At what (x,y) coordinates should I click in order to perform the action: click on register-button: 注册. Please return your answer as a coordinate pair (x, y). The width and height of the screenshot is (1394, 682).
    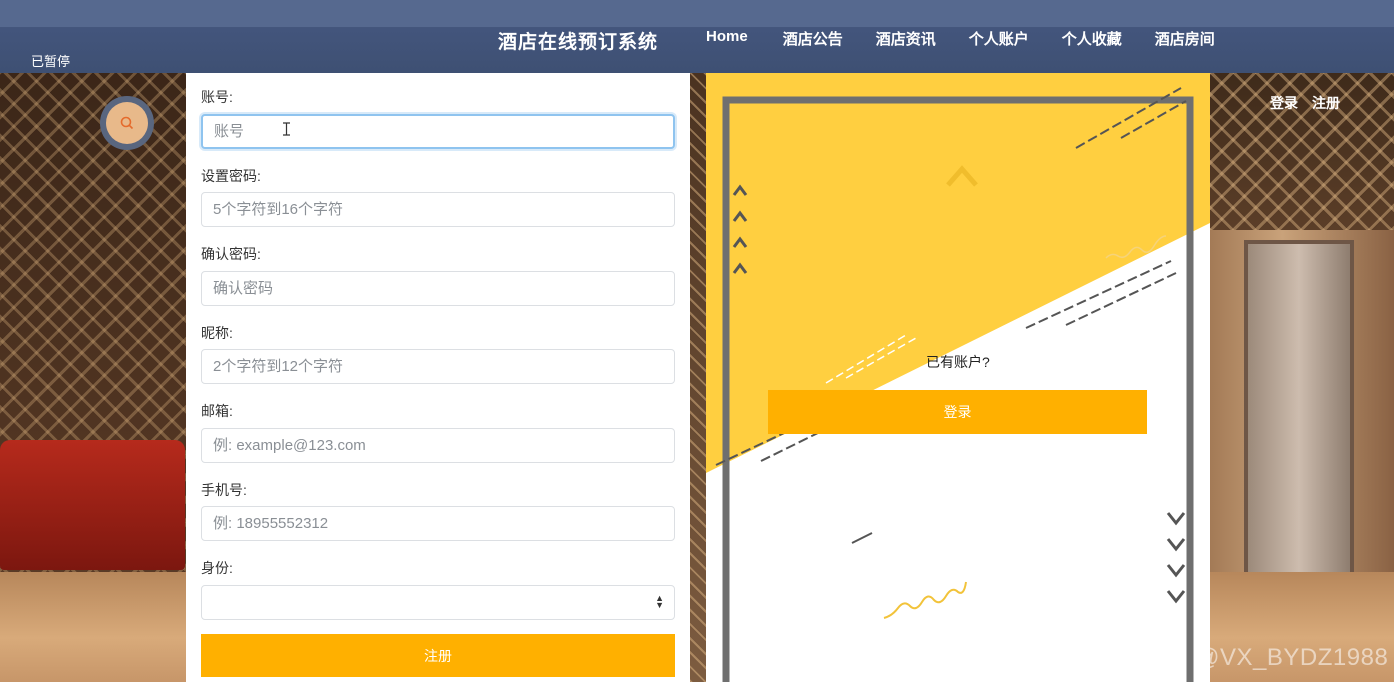
    Looking at the image, I should click on (438, 655).